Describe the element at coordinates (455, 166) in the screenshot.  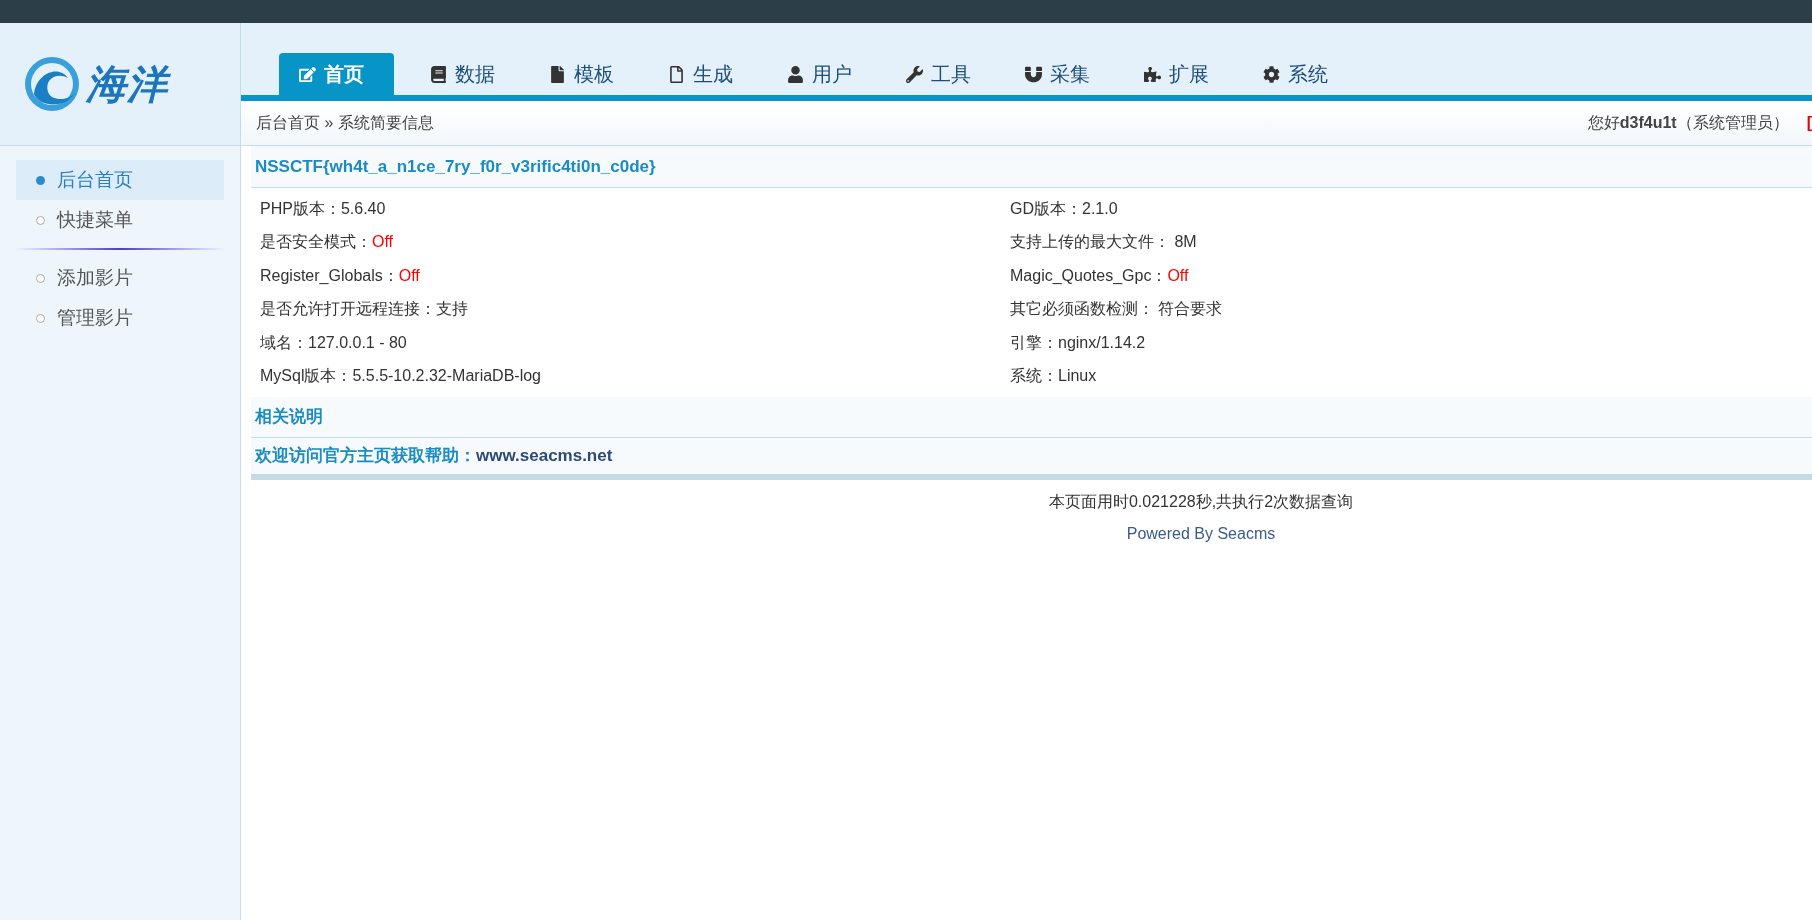
I see `section-title: NSSCTF{wh4t_a_n1ce_7ry_f0r_v3rific4ti0n_c0de}` at that location.